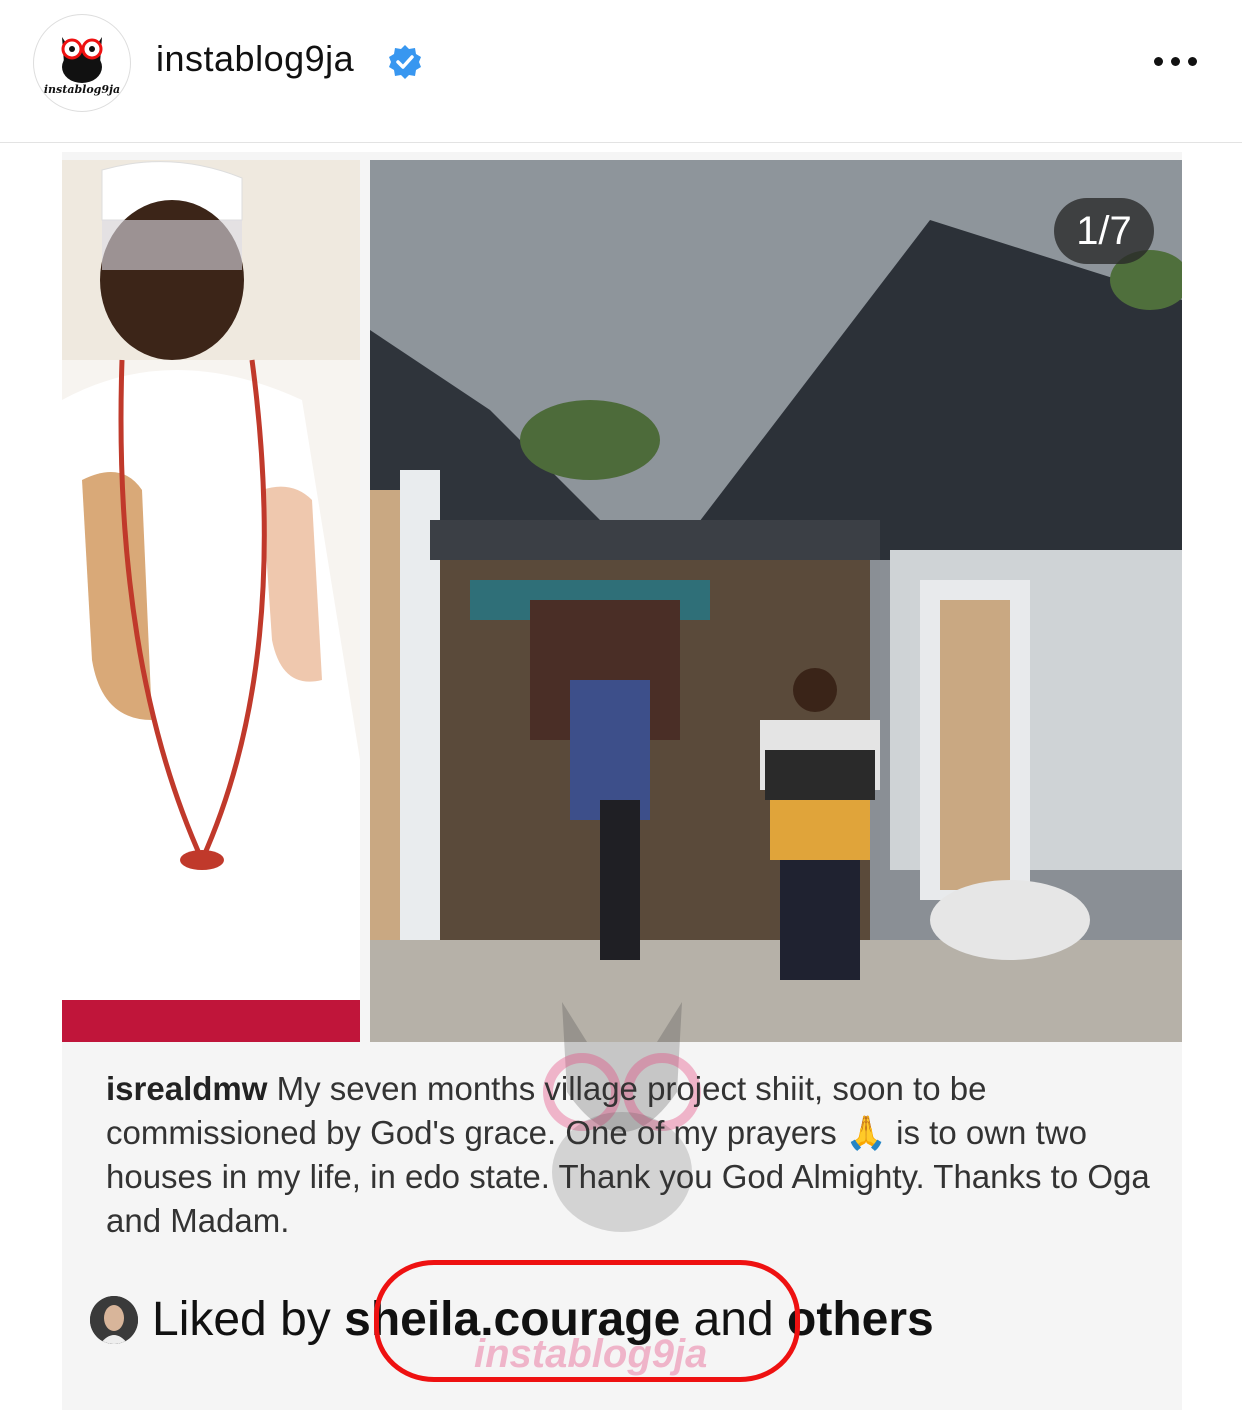 The width and height of the screenshot is (1242, 1410). I want to click on likes-prefix: Liked by, so click(248, 1319).